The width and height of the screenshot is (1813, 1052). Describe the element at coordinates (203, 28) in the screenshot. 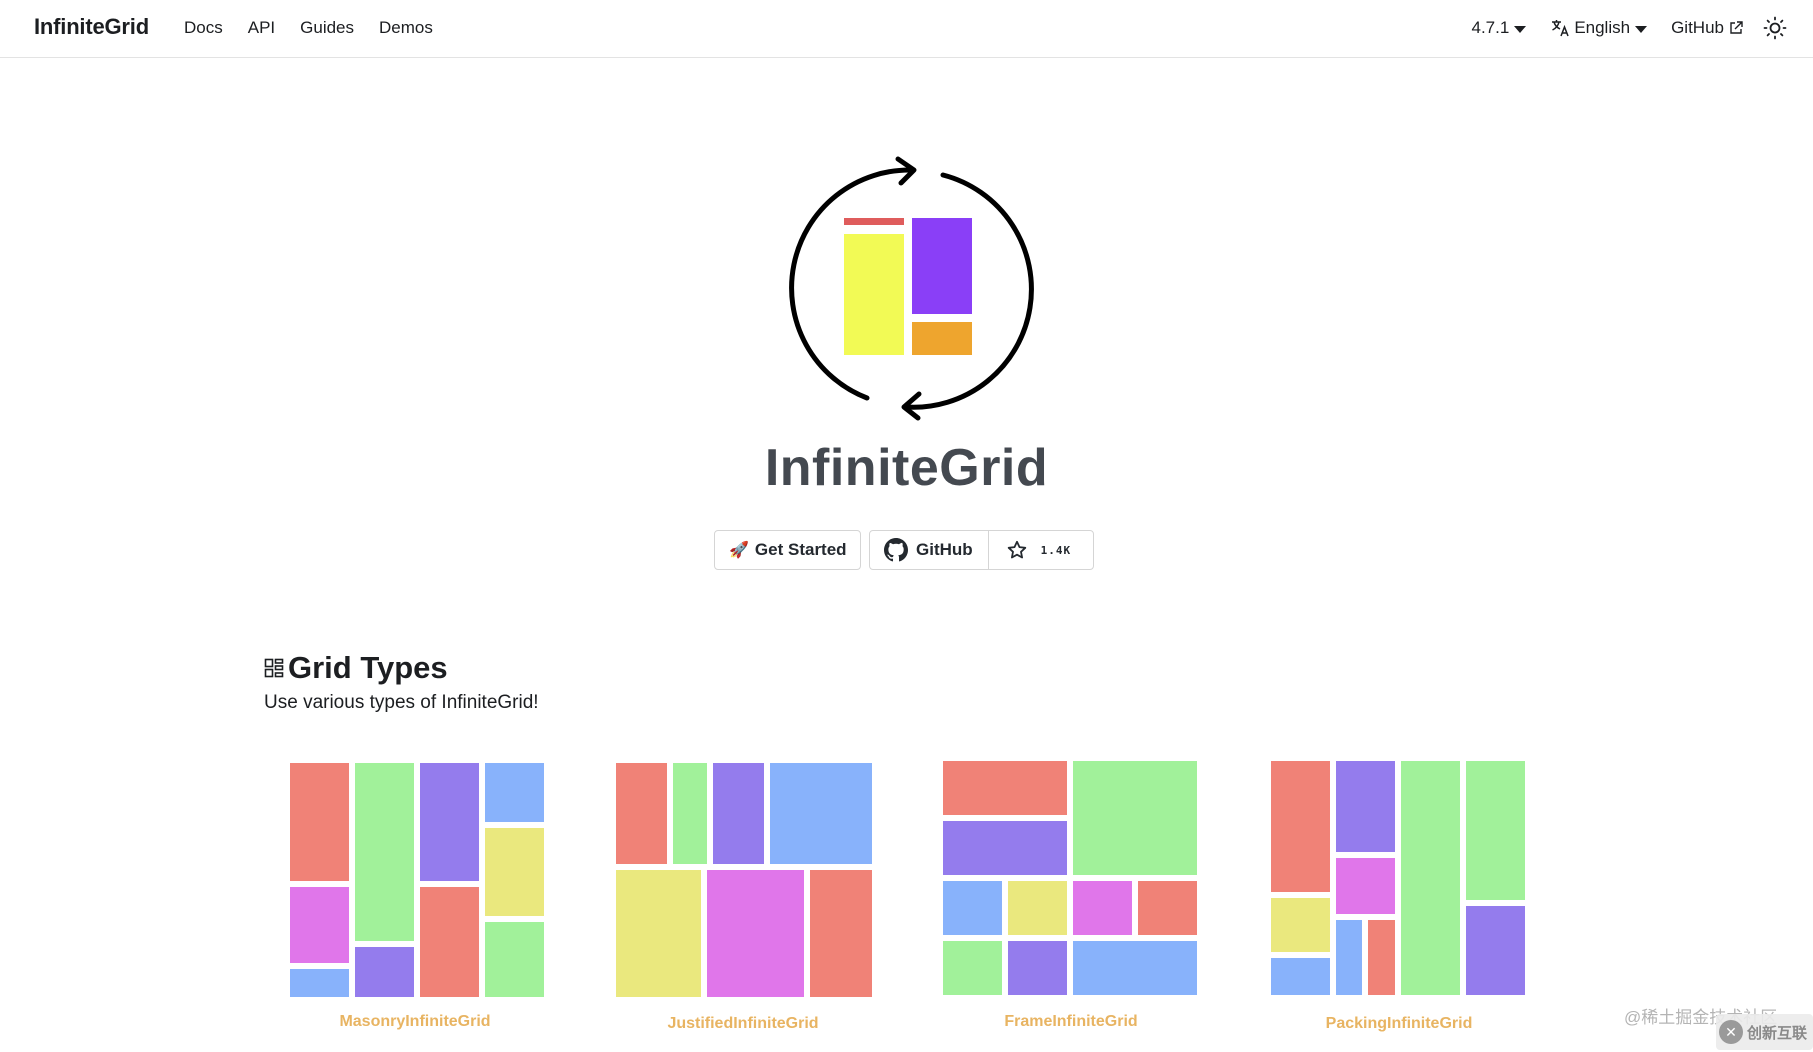

I see `nav-link-docs: Docs` at that location.